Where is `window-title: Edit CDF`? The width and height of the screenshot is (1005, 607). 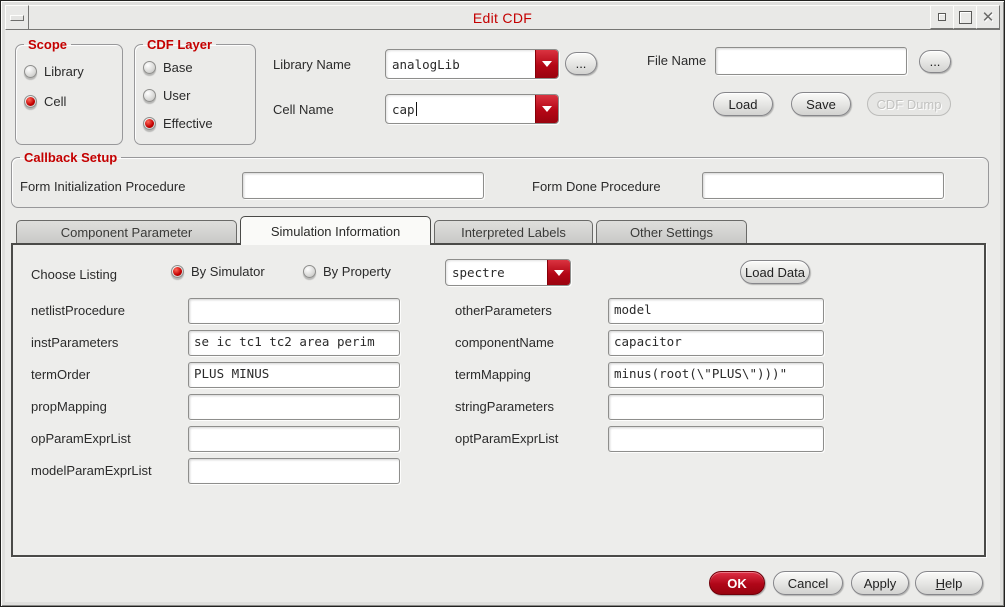 window-title: Edit CDF is located at coordinates (502, 17).